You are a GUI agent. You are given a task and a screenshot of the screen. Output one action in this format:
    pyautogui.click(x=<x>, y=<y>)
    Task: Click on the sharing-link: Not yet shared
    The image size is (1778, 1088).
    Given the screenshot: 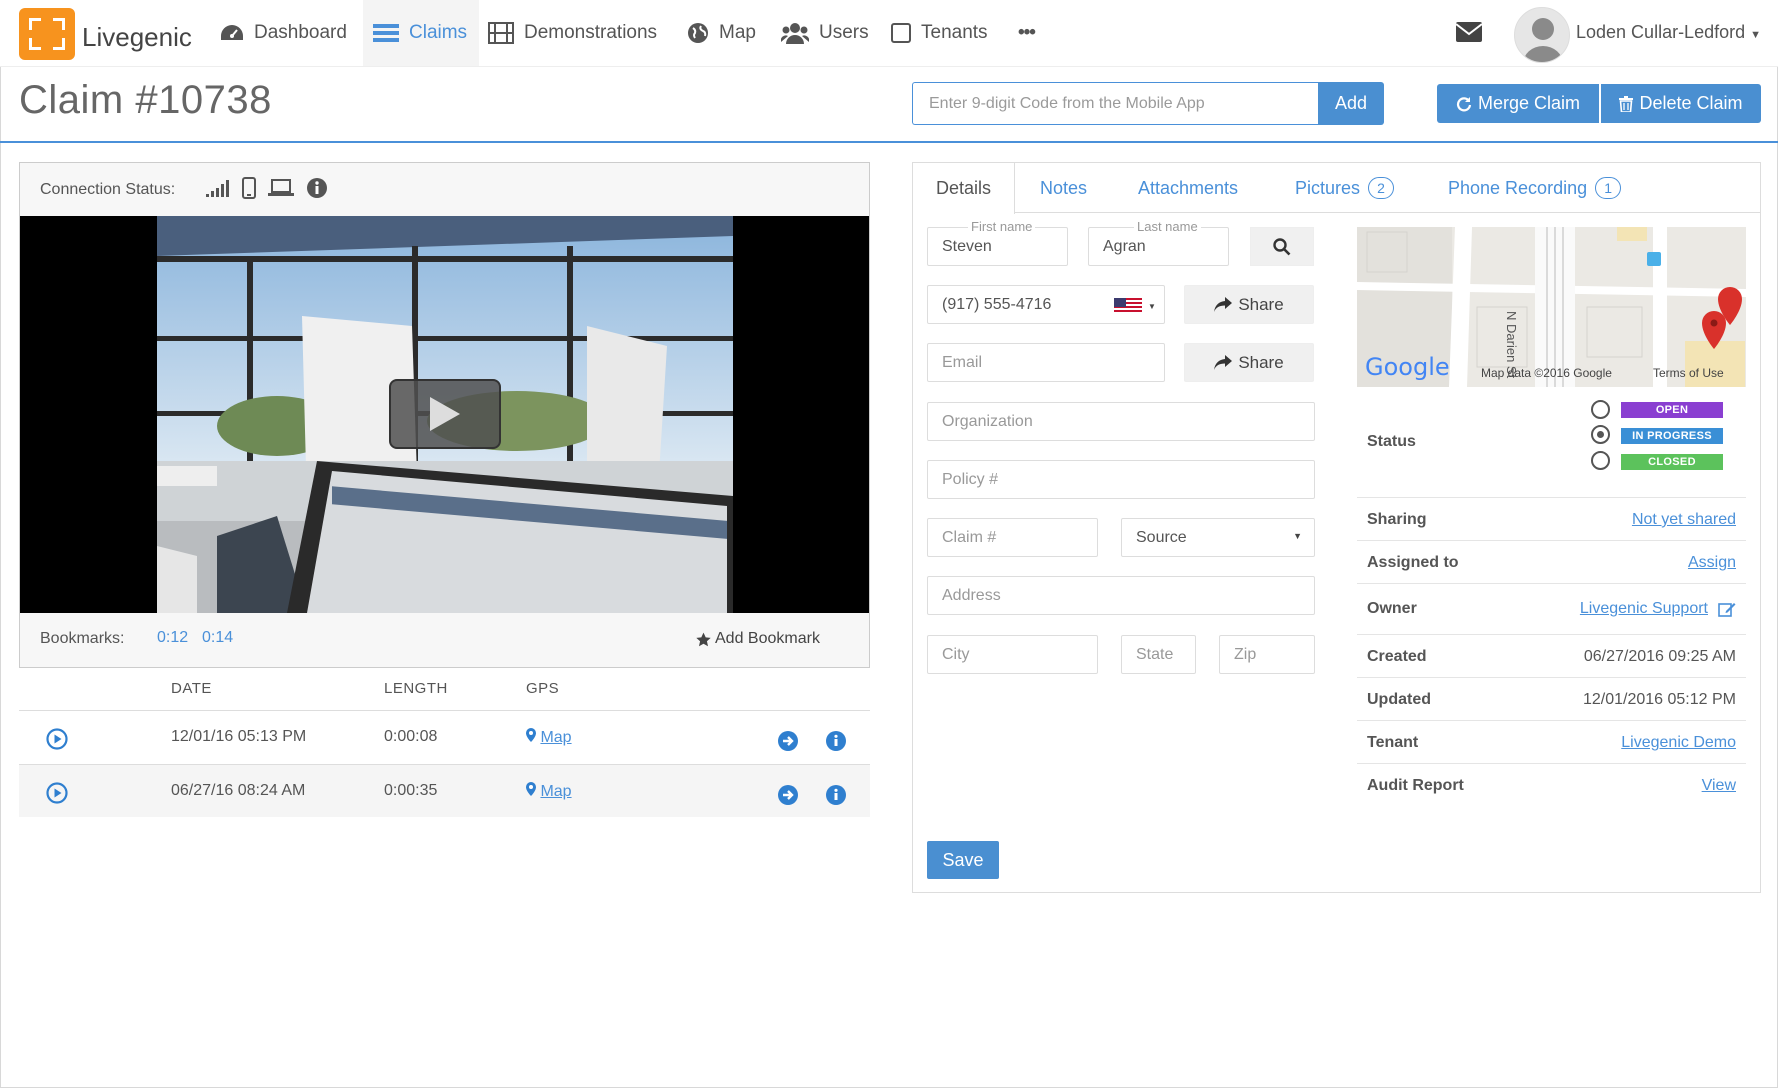 What is the action you would take?
    pyautogui.click(x=1684, y=520)
    